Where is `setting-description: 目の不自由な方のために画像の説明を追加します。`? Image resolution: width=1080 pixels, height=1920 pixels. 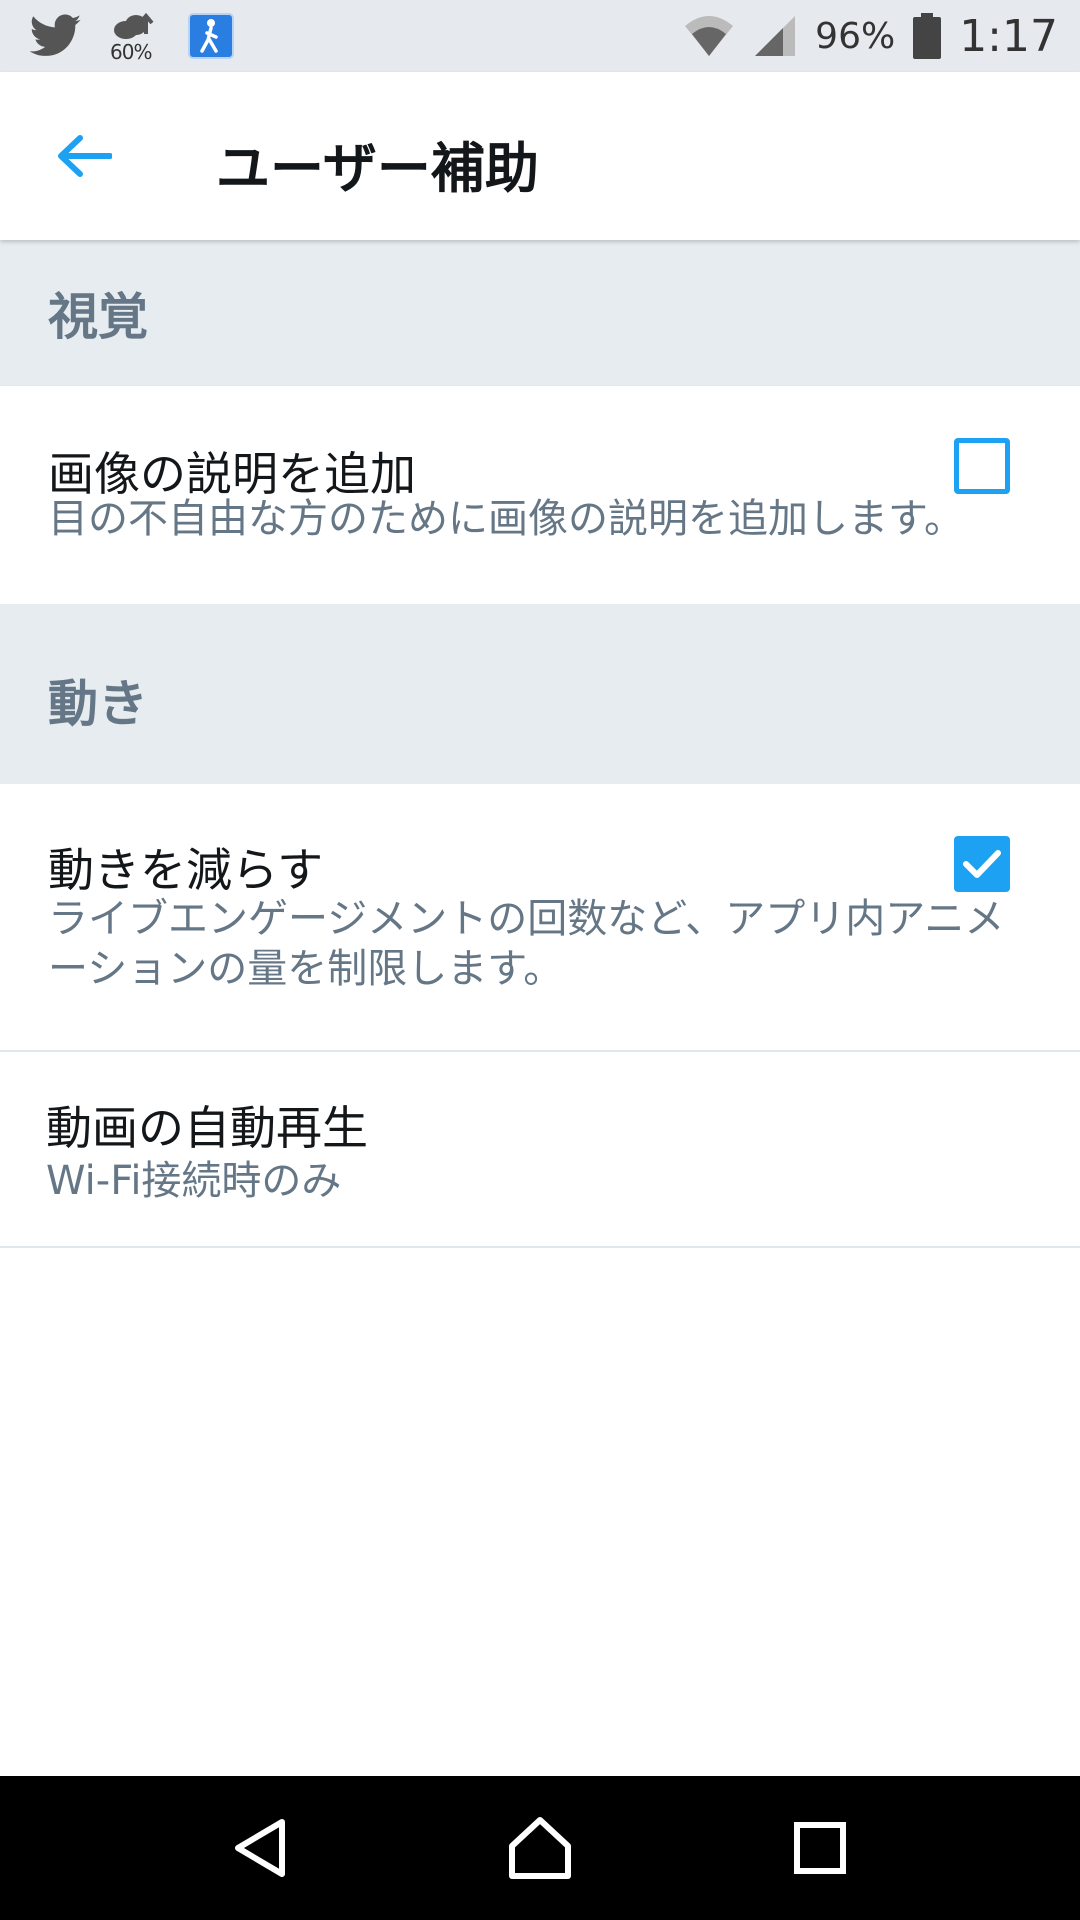 setting-description: 目の不自由な方のために画像の説明を追加します。 is located at coordinates (506, 519).